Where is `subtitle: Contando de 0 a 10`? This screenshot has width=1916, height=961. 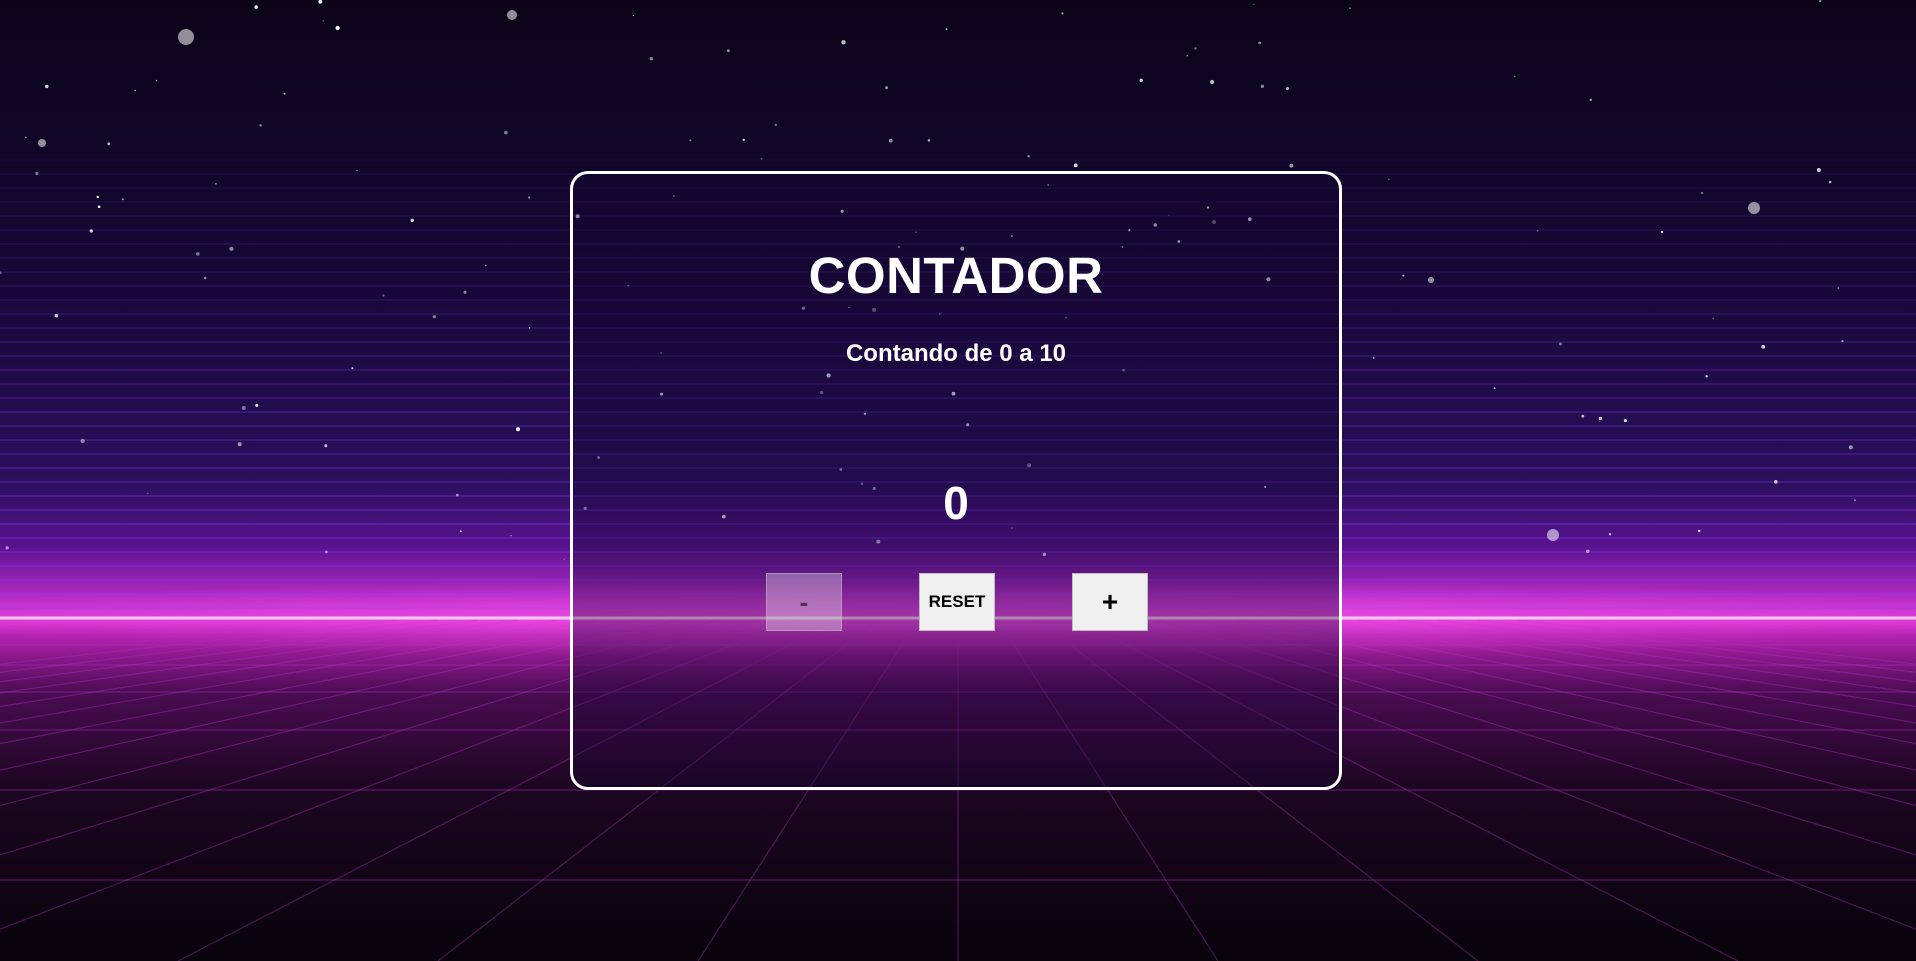
subtitle: Contando de 0 a 10 is located at coordinates (956, 353).